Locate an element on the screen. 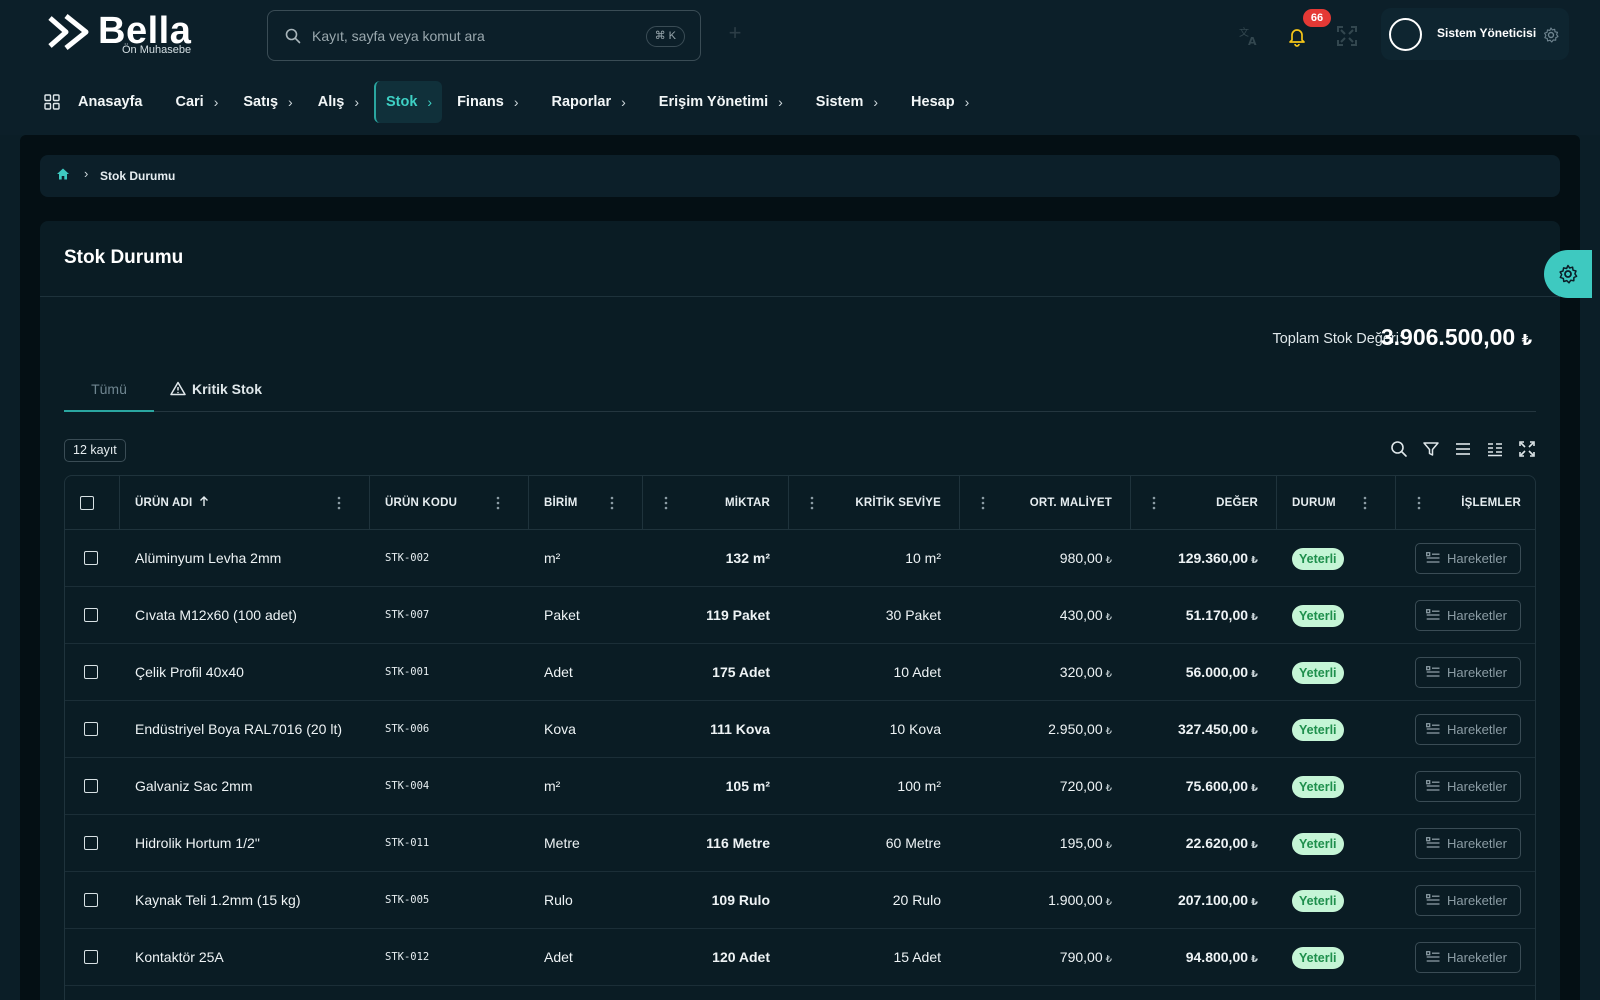 The image size is (1600, 1000). col-header-avg-cost: ORT. MALİYET is located at coordinates (1057, 503).